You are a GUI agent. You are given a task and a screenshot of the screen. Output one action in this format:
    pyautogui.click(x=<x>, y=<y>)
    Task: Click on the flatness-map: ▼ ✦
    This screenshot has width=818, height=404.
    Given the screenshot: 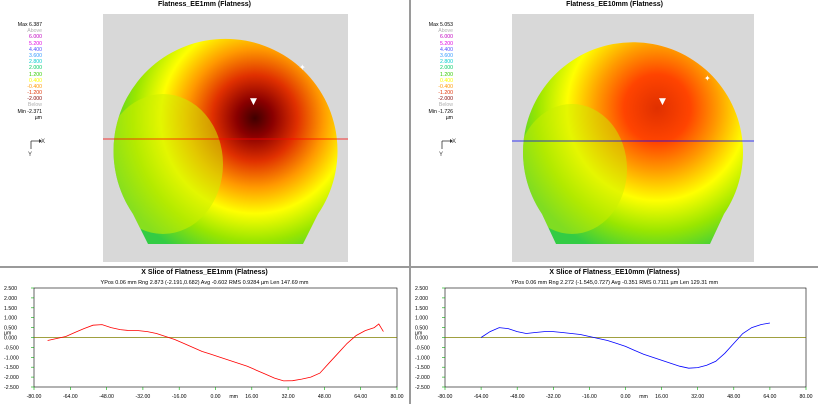 What is the action you would take?
    pyautogui.click(x=633, y=143)
    